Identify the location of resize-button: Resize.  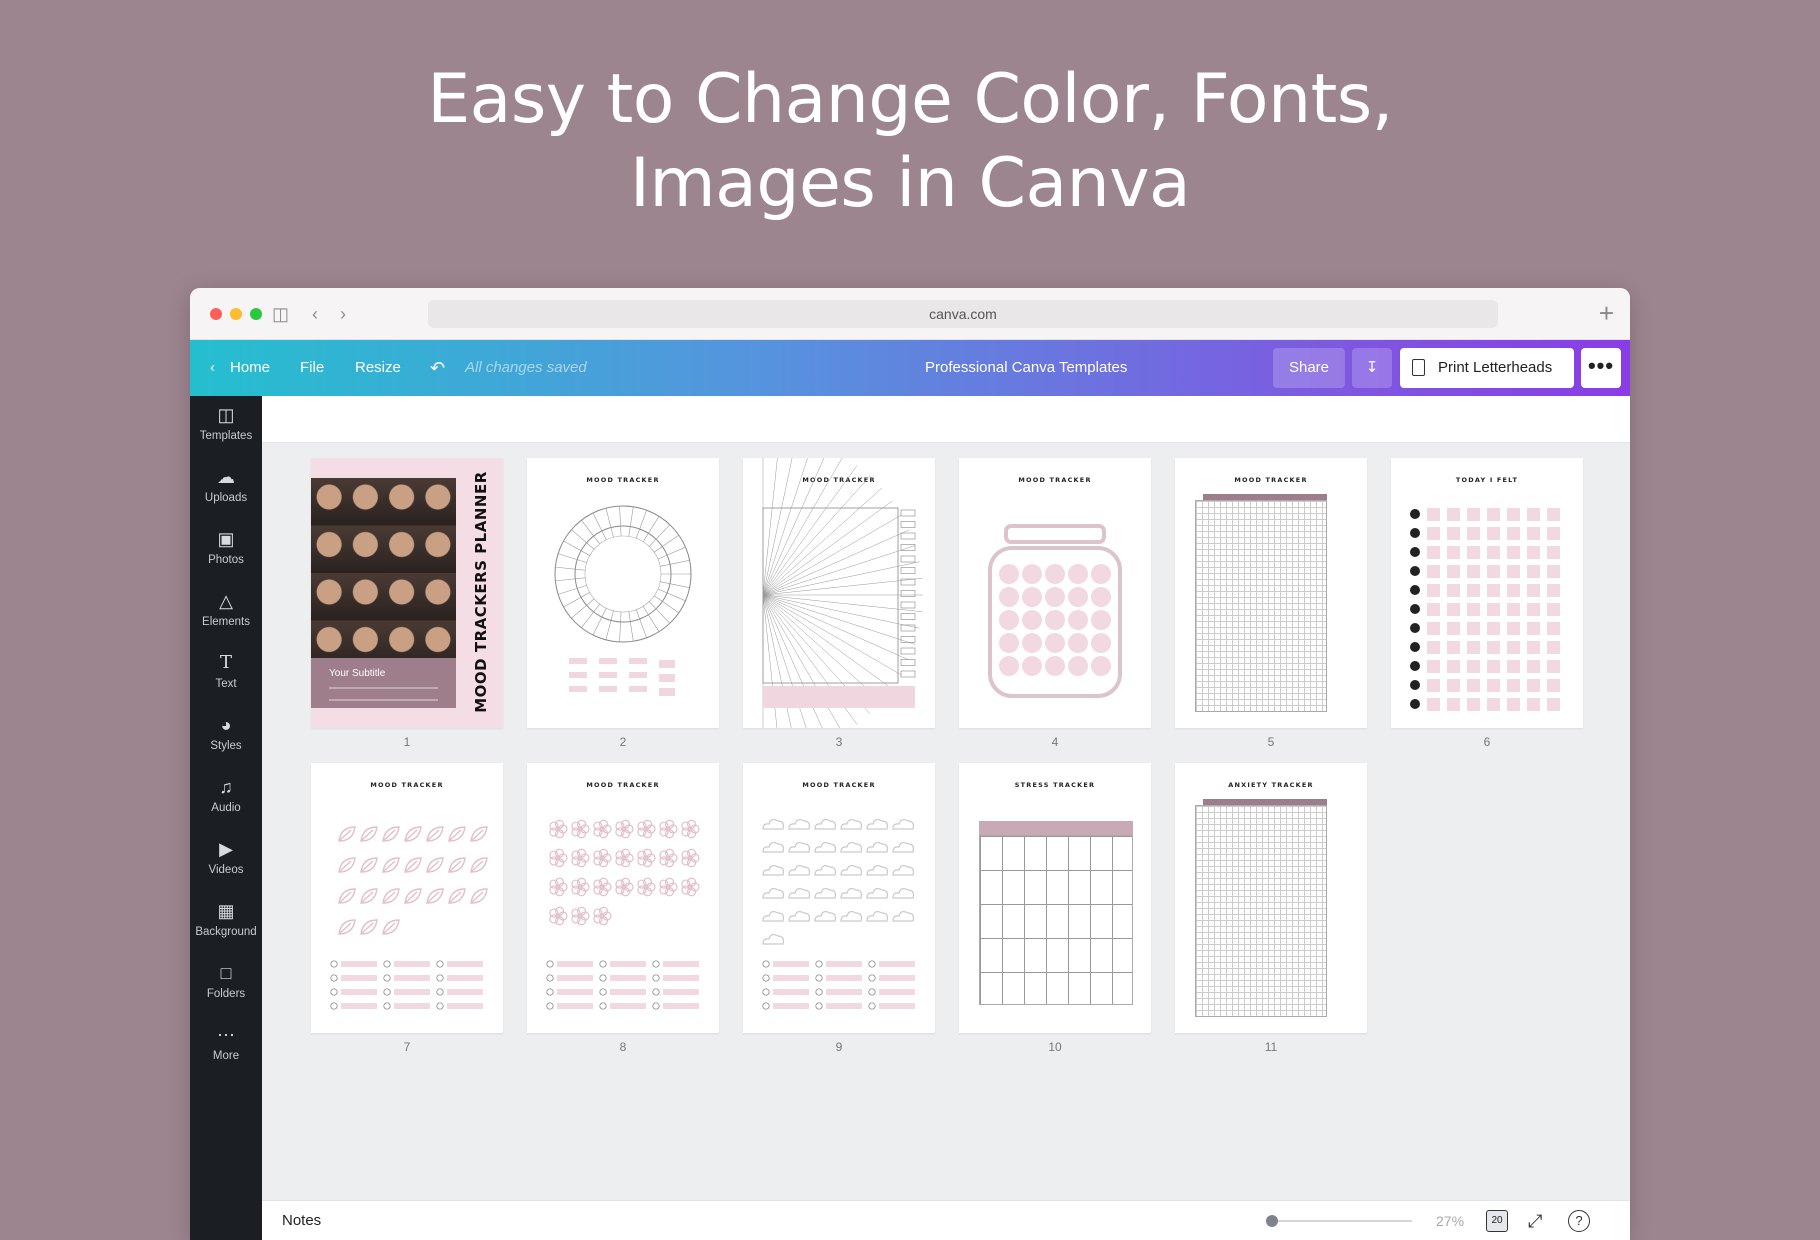
(378, 368).